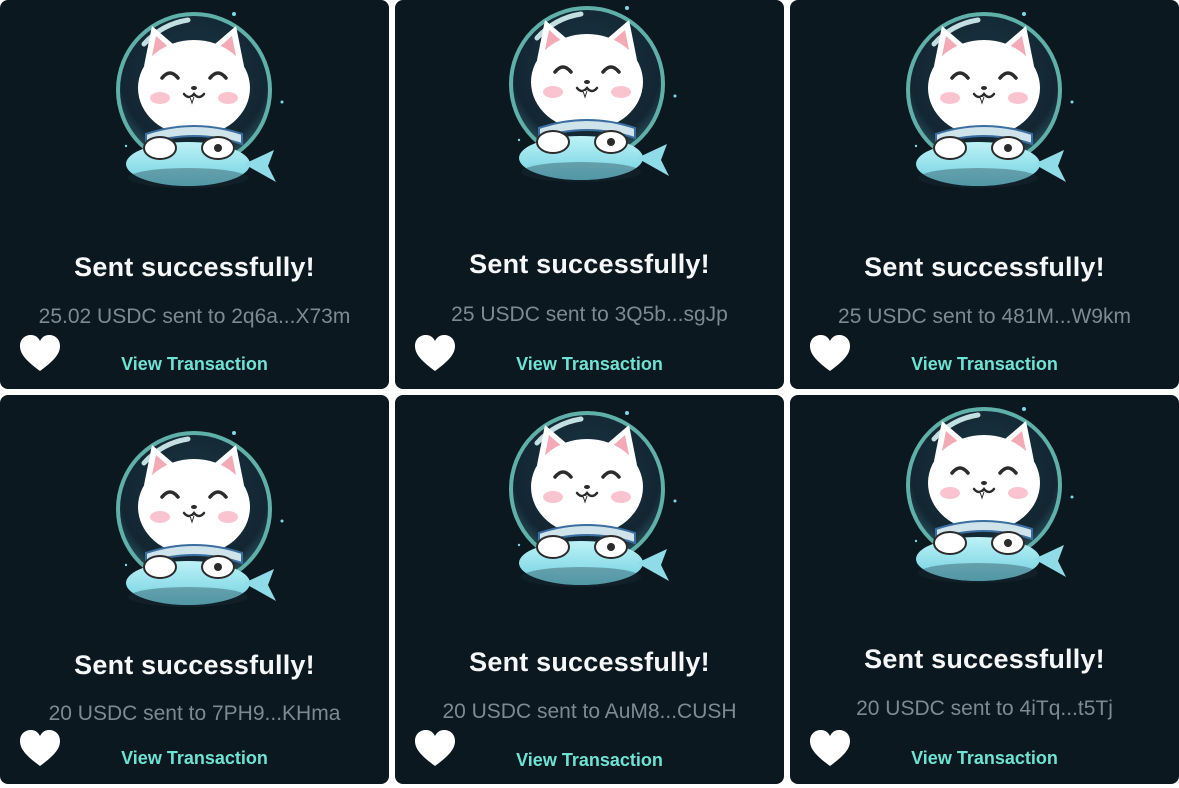  Describe the element at coordinates (984, 708) in the screenshot. I see `transfer-message: 20 USDC sent to 4iTq...t5Tj` at that location.